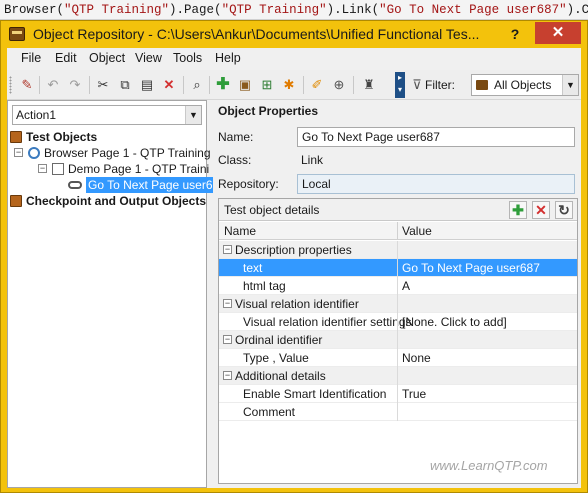 This screenshot has width=588, height=493. Describe the element at coordinates (264, 286) in the screenshot. I see `row-name: html tag` at that location.